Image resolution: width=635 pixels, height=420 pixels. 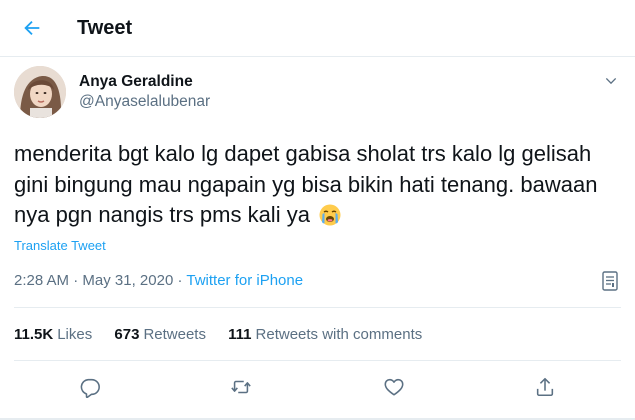 I want to click on retweets-count: 673, so click(x=127, y=334).